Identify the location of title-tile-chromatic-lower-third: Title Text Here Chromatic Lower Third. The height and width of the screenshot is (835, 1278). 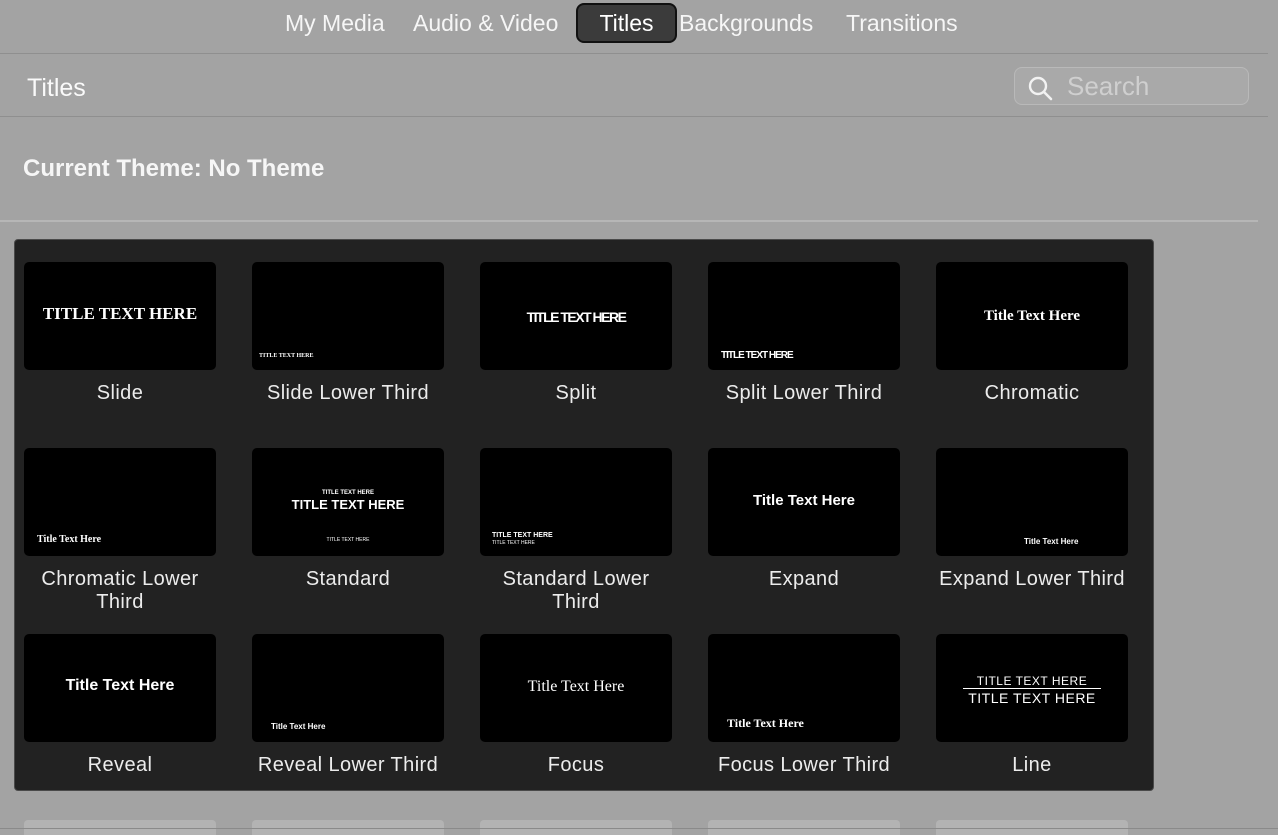
(120, 531).